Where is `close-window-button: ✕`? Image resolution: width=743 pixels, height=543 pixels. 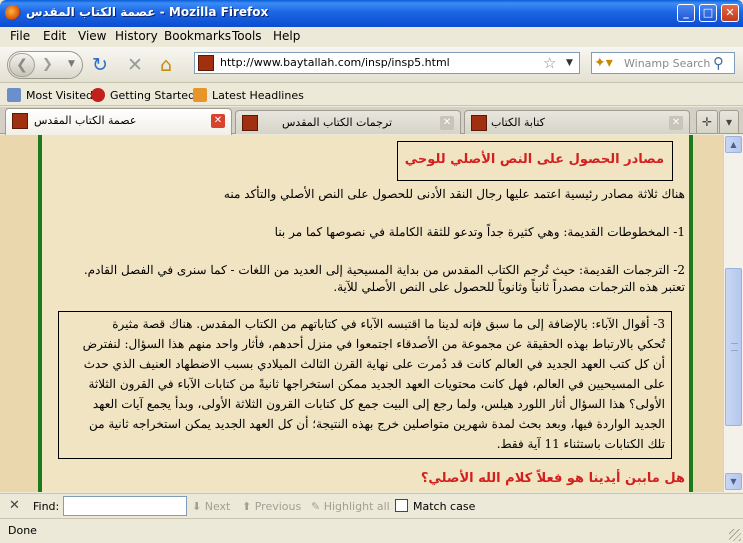 close-window-button: ✕ is located at coordinates (730, 13).